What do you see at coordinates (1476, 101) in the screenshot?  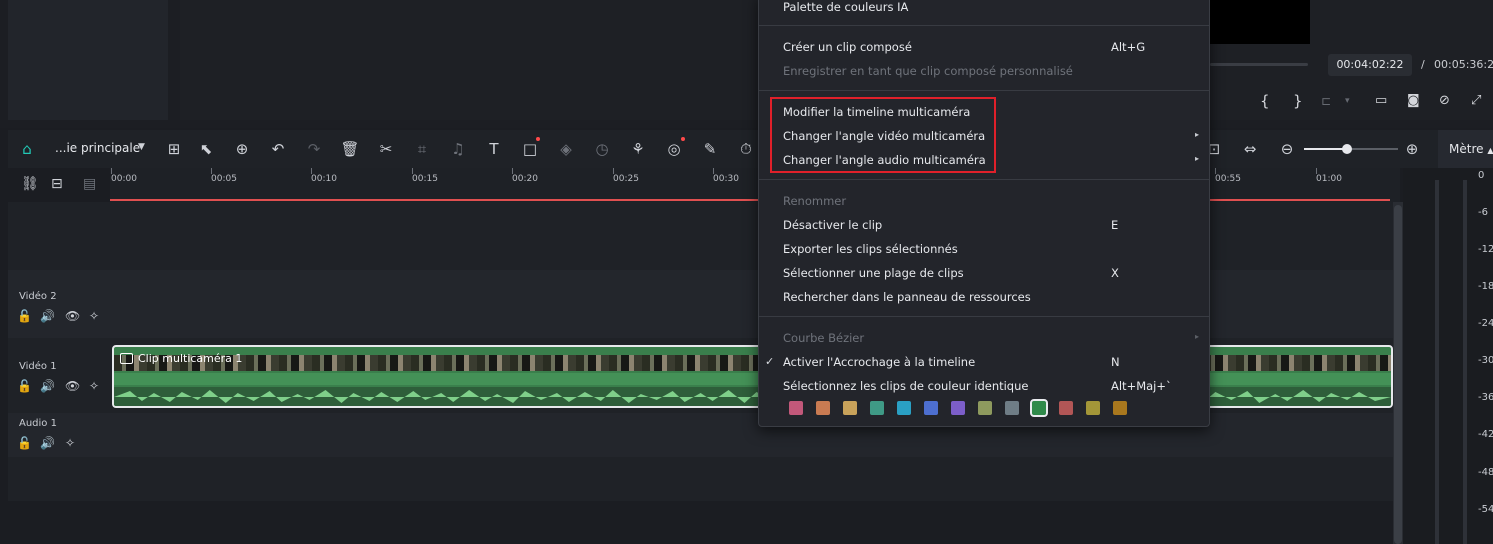 I see `fullscreen-icon: ⤢` at bounding box center [1476, 101].